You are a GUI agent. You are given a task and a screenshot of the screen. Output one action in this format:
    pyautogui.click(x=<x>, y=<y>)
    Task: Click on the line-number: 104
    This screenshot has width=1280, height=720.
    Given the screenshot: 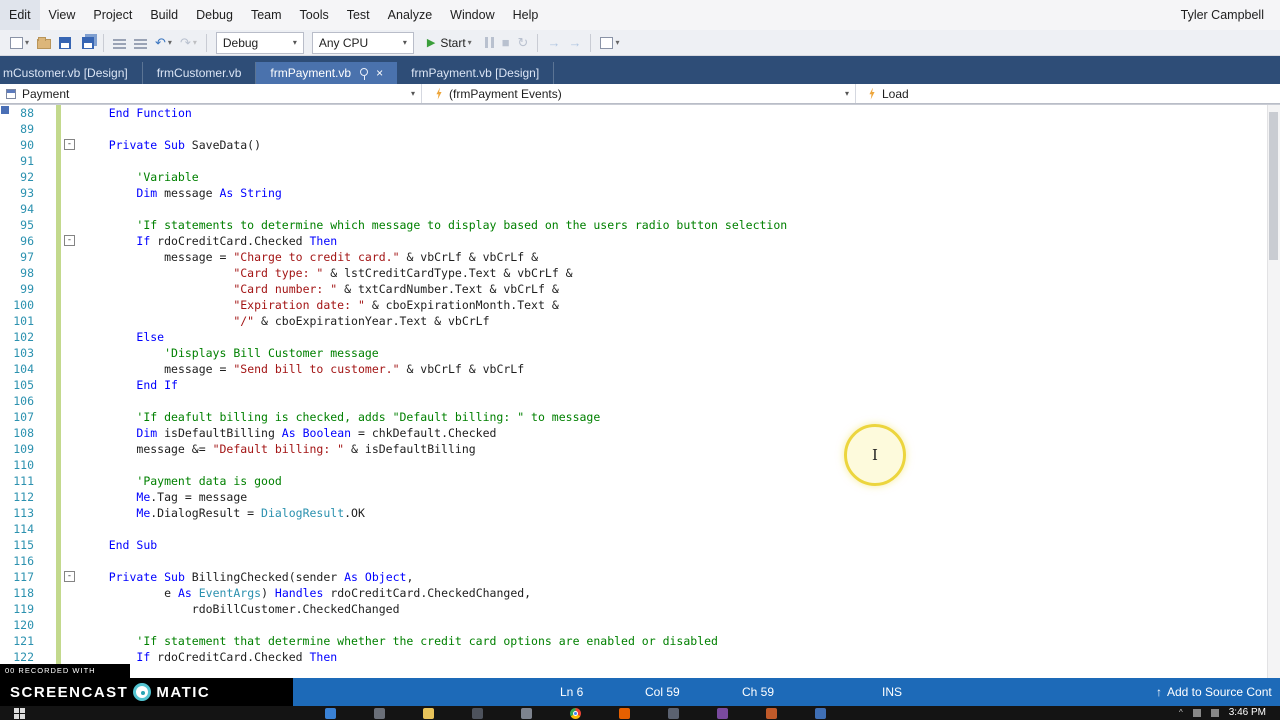 What is the action you would take?
    pyautogui.click(x=20, y=369)
    